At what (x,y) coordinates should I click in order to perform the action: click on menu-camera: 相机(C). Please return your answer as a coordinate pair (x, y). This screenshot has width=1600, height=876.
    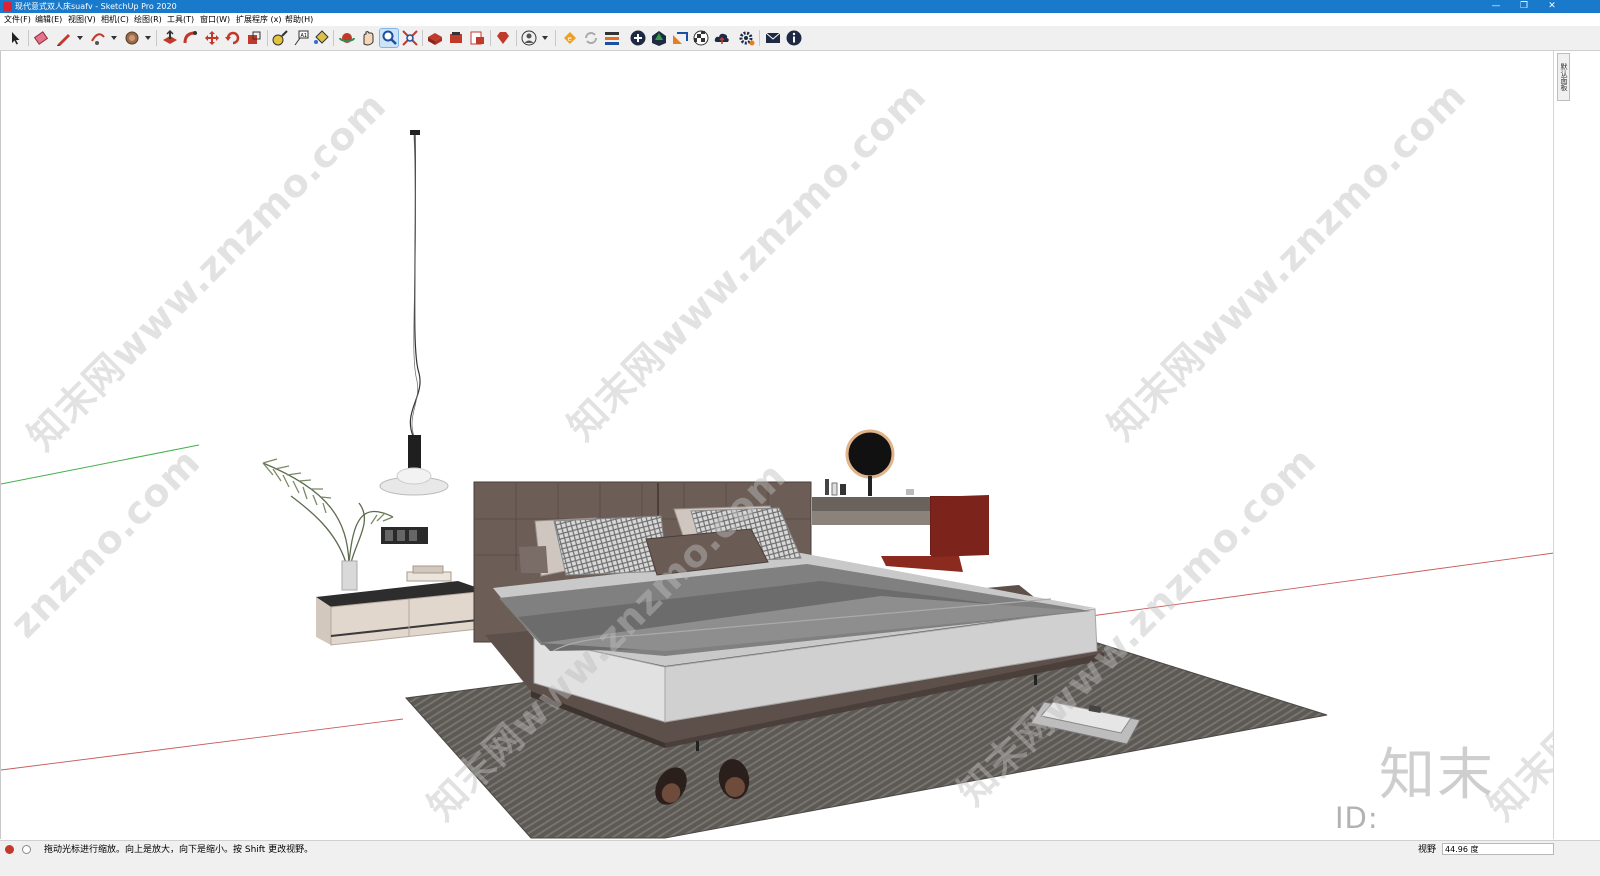
    Looking at the image, I should click on (115, 19).